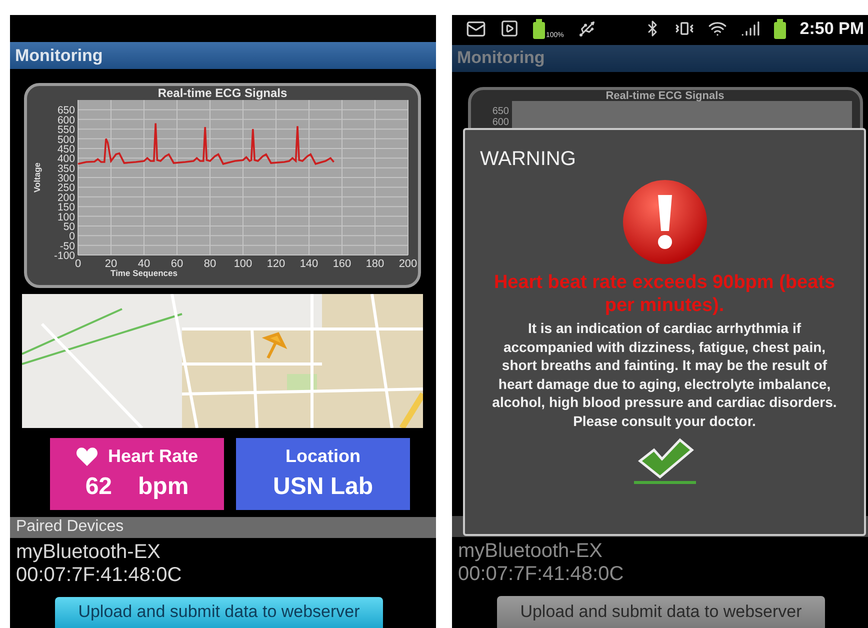 The image size is (868, 628). Describe the element at coordinates (243, 264) in the screenshot. I see `x-tick-label: 100` at that location.